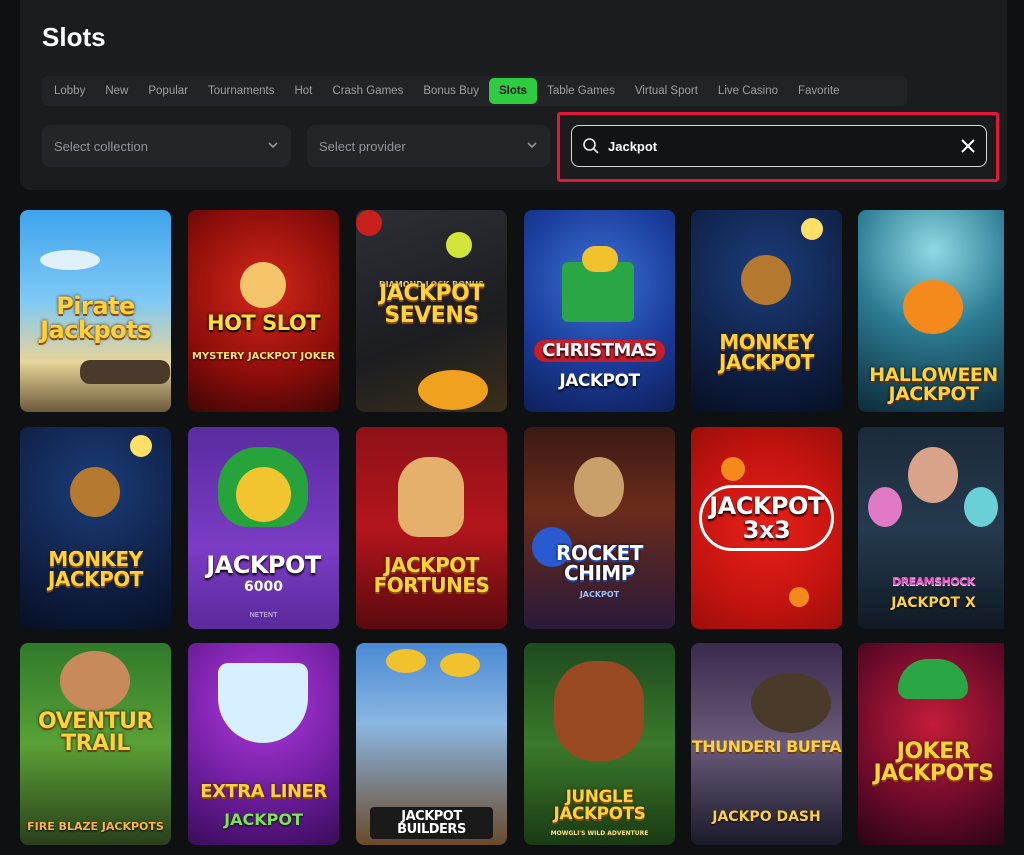  I want to click on game-title: EXTRA LINER, so click(263, 791).